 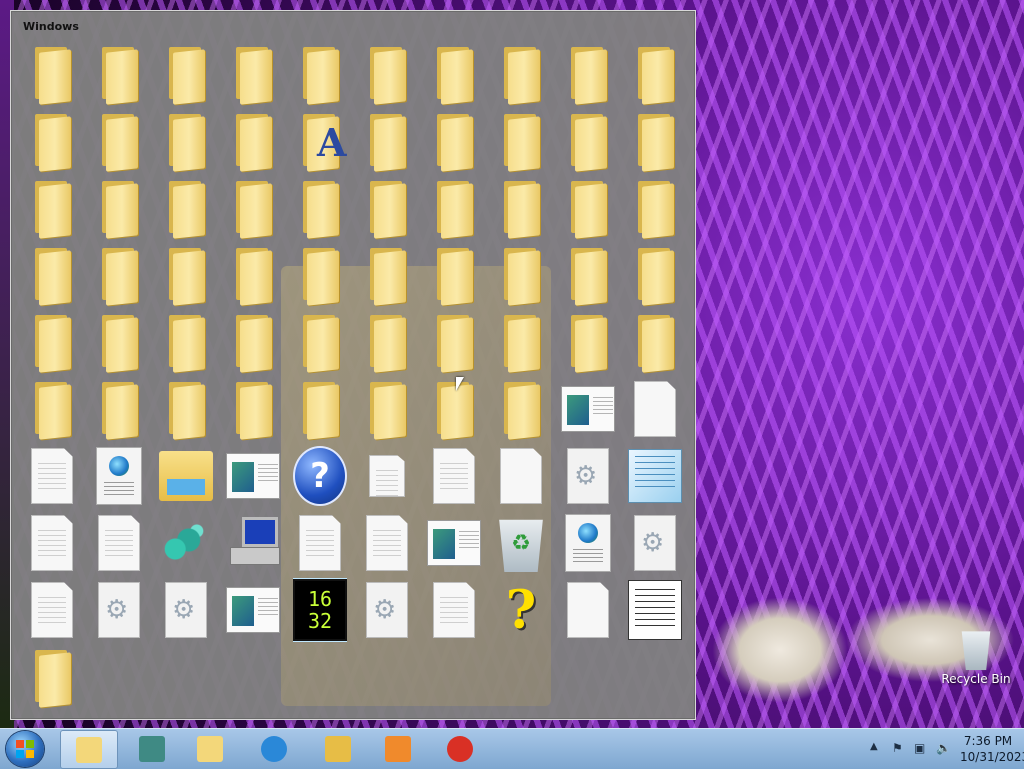 I want to click on ie-task, so click(x=274, y=748).